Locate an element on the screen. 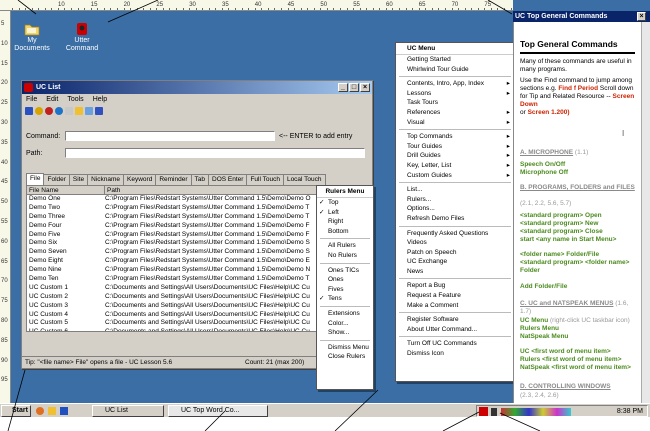 The height and width of the screenshot is (431, 650). section-d-title: D. CONTROLLING WINDOWS is located at coordinates (579, 387).